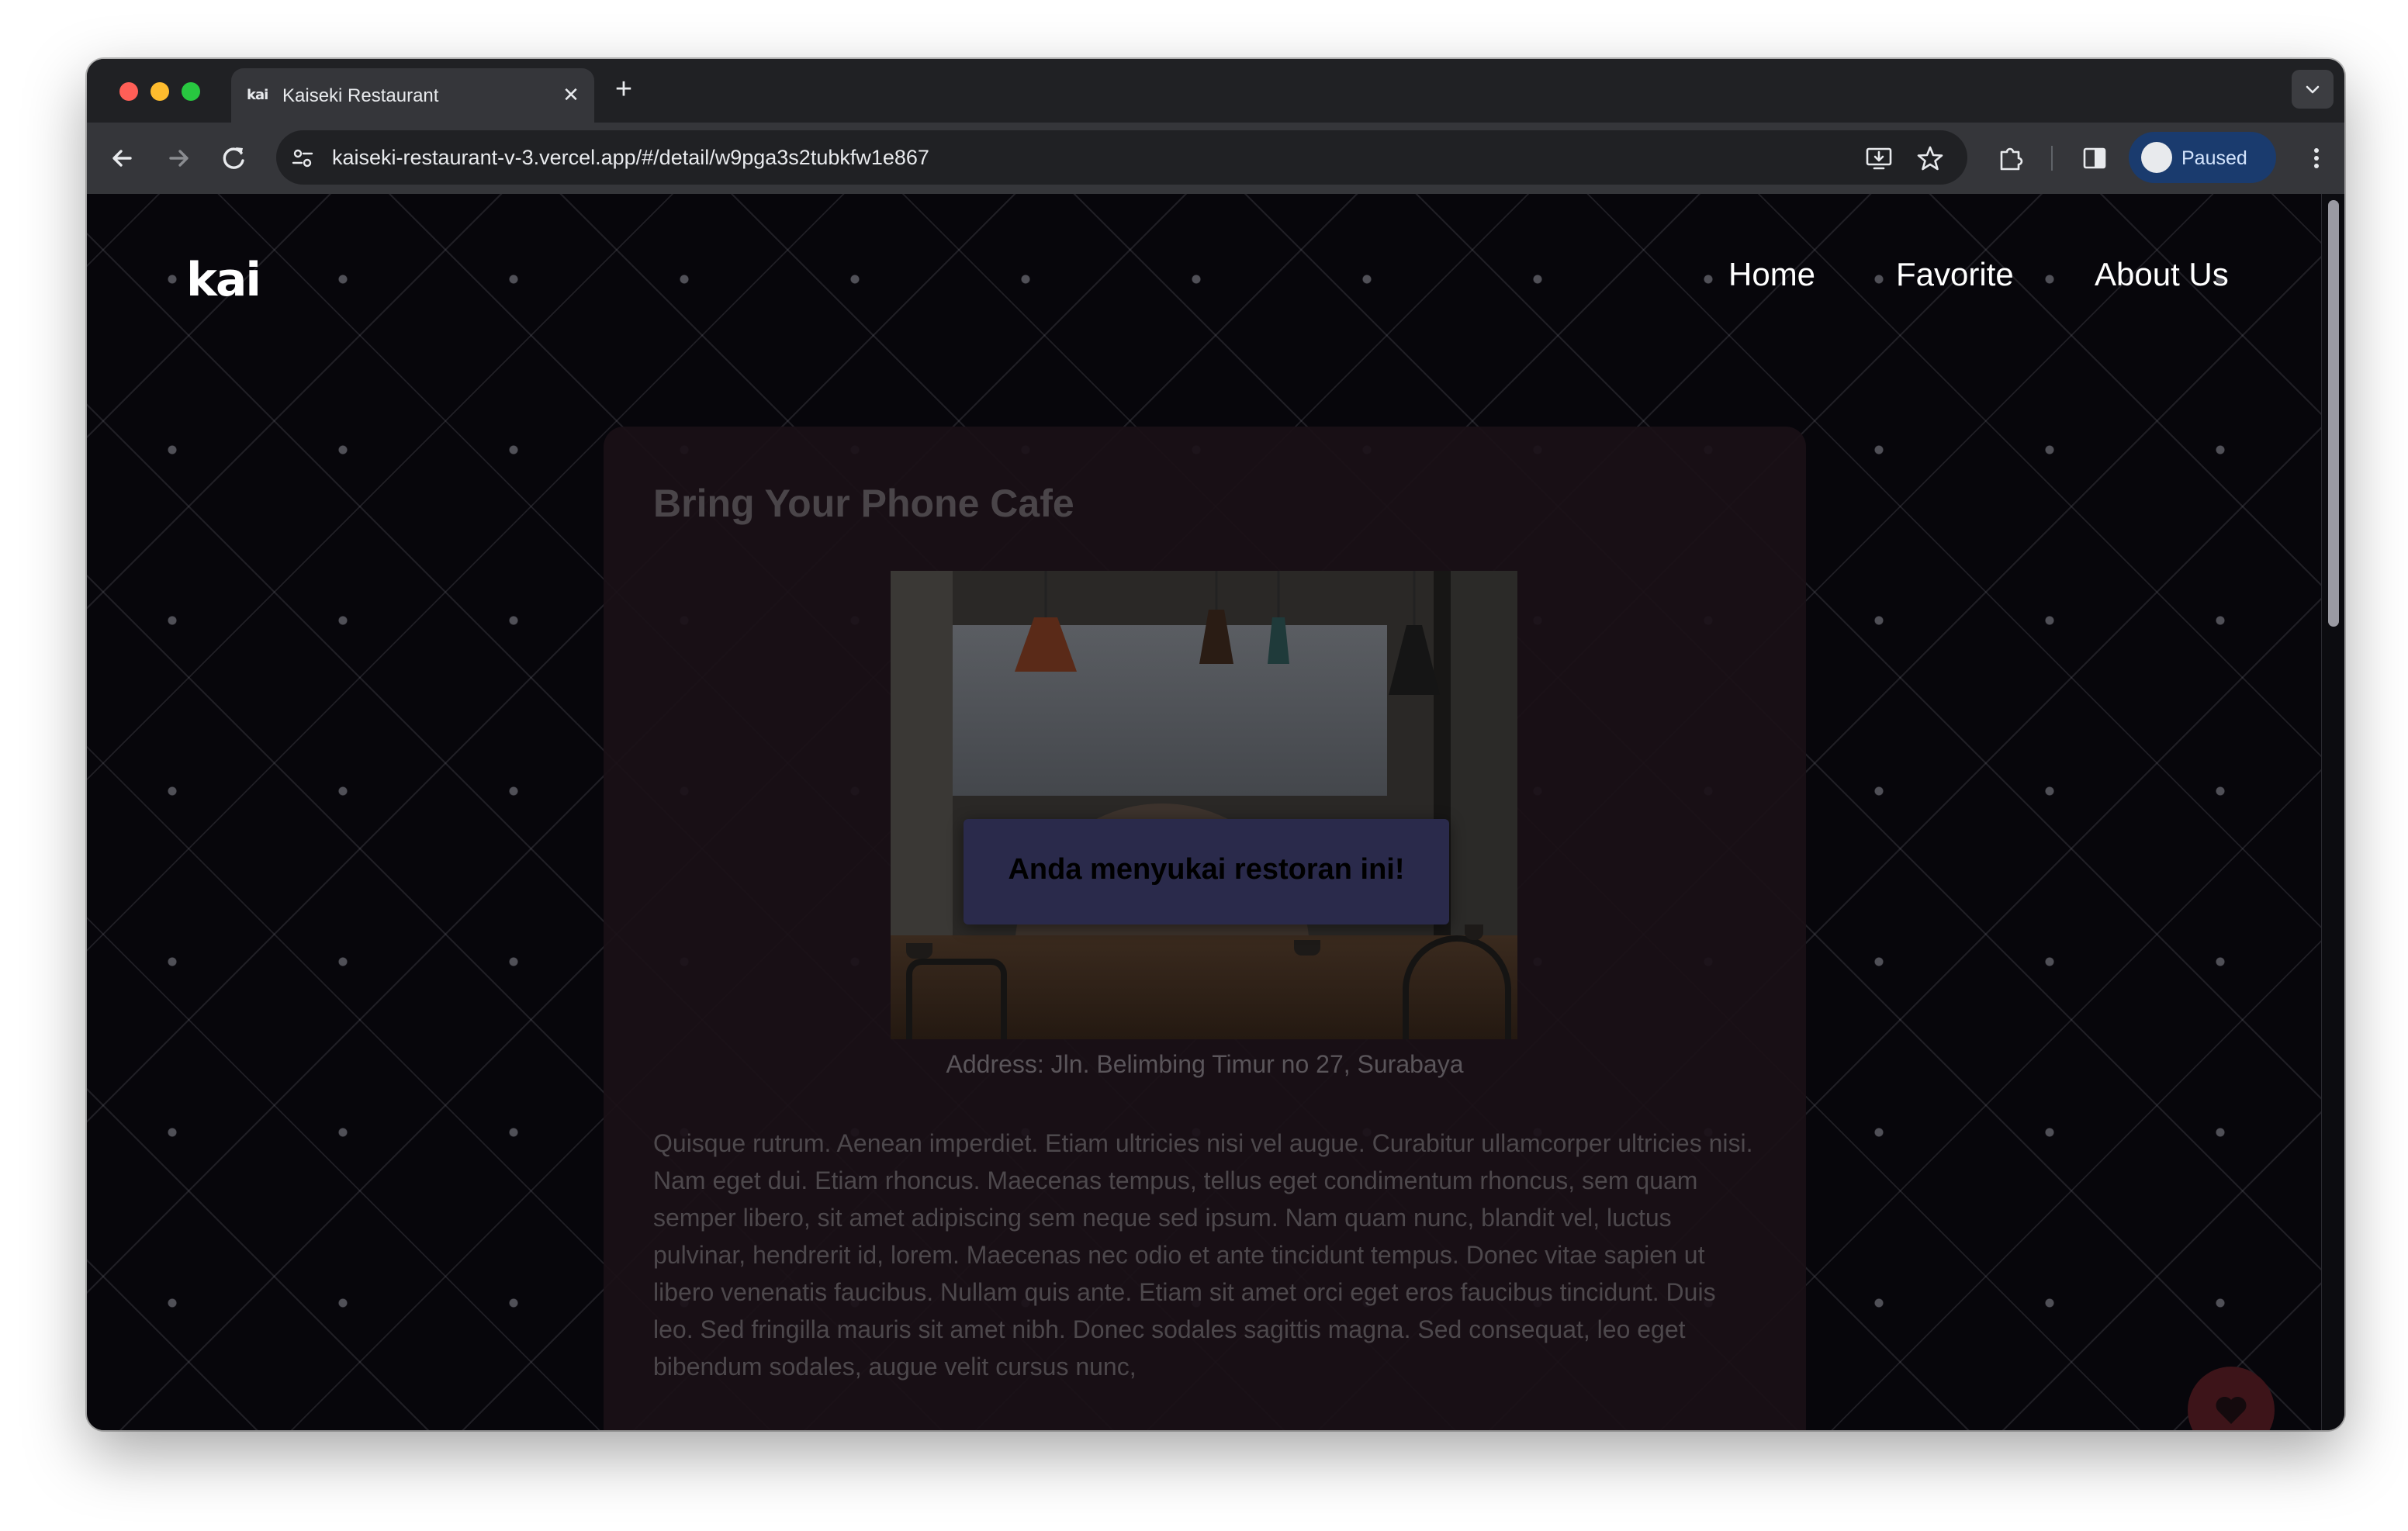  I want to click on close-window-button, so click(128, 91).